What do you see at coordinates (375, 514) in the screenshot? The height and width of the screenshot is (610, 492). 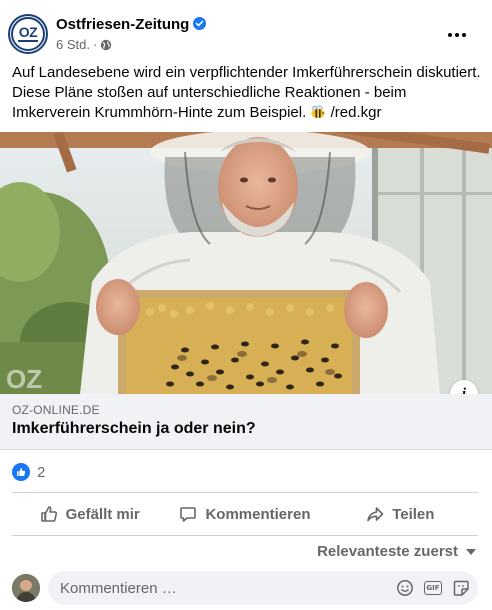 I see `share-icon` at bounding box center [375, 514].